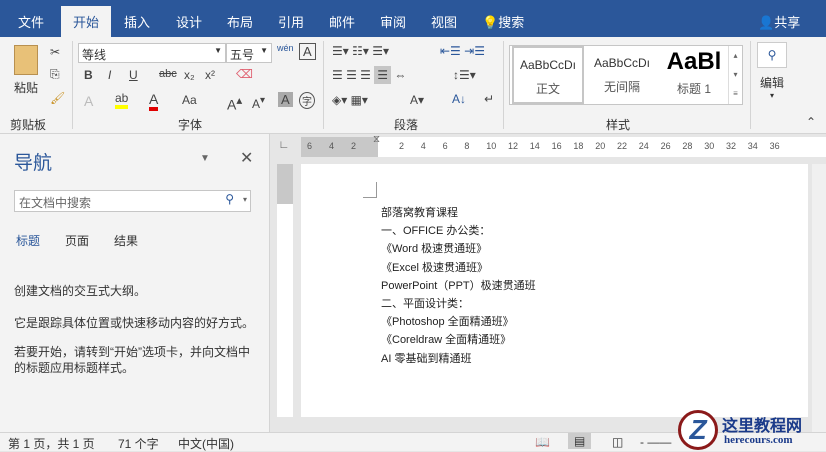  What do you see at coordinates (459, 99) in the screenshot?
I see `sort-icon: A↓` at bounding box center [459, 99].